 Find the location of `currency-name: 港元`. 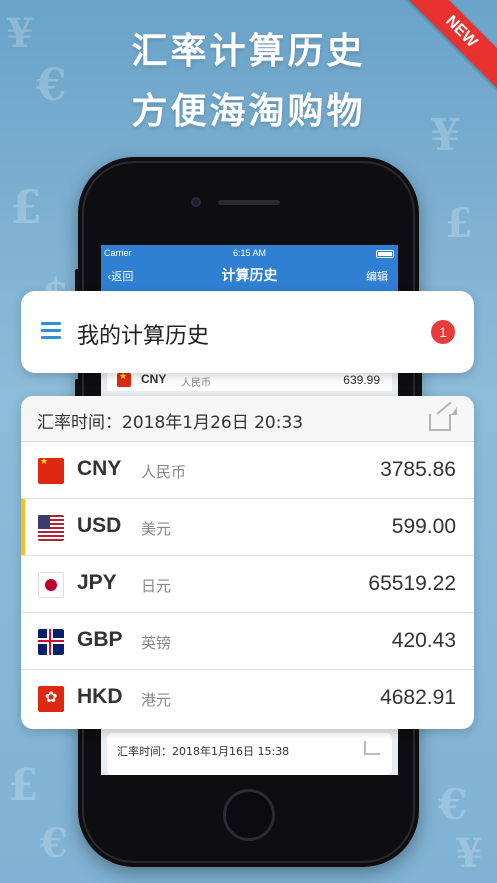

currency-name: 港元 is located at coordinates (156, 700).